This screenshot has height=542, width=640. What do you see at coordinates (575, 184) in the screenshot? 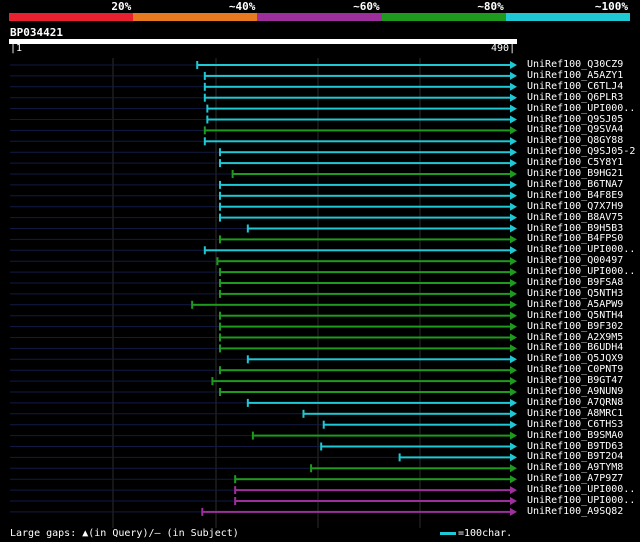
I see `hit-label-link: UniRef100_B6TNA7` at bounding box center [575, 184].